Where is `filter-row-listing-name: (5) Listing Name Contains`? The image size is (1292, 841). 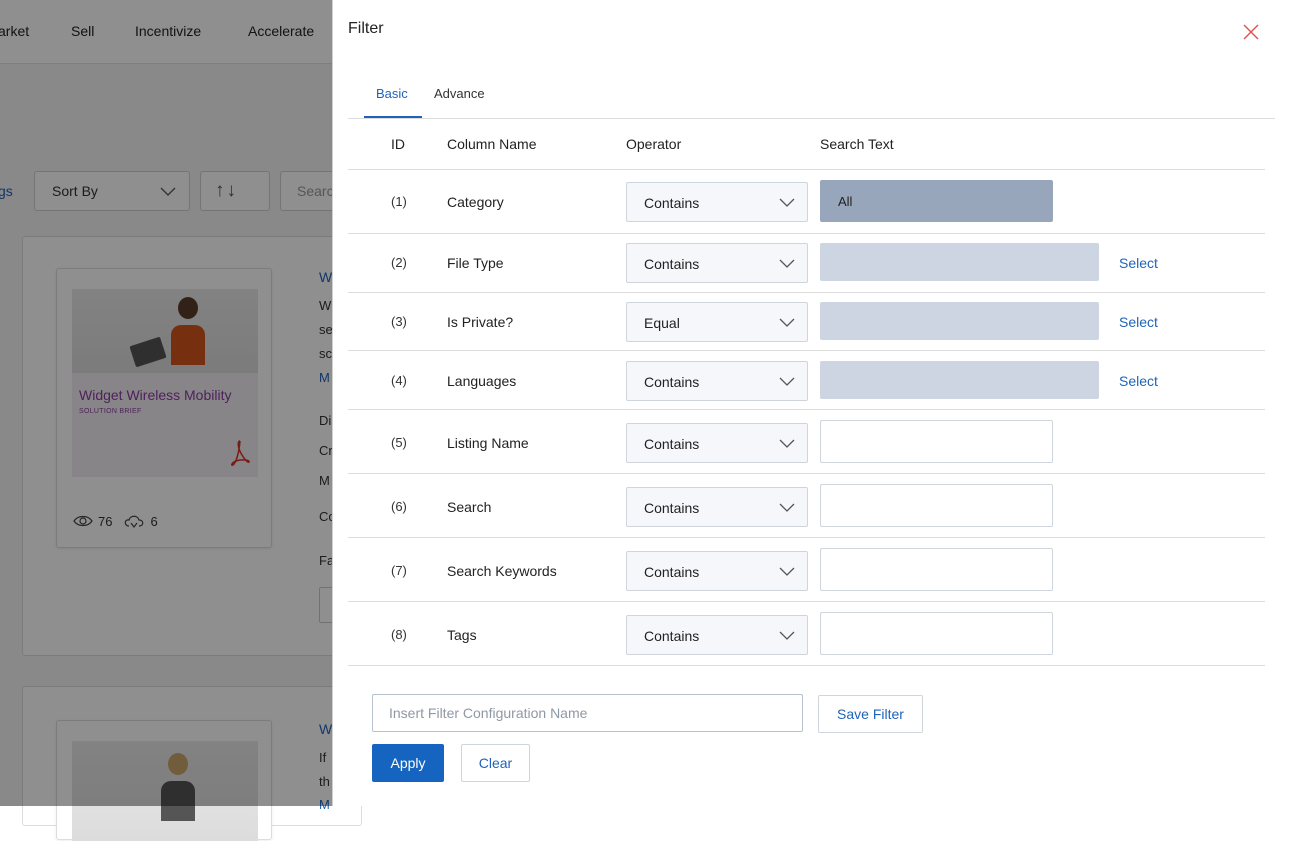
filter-row-listing-name: (5) Listing Name Contains is located at coordinates (806, 442).